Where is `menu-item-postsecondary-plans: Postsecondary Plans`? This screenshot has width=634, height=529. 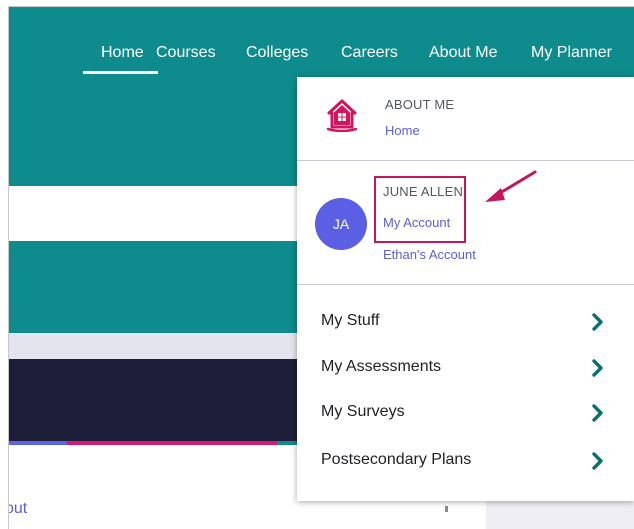 menu-item-postsecondary-plans: Postsecondary Plans is located at coordinates (465, 461).